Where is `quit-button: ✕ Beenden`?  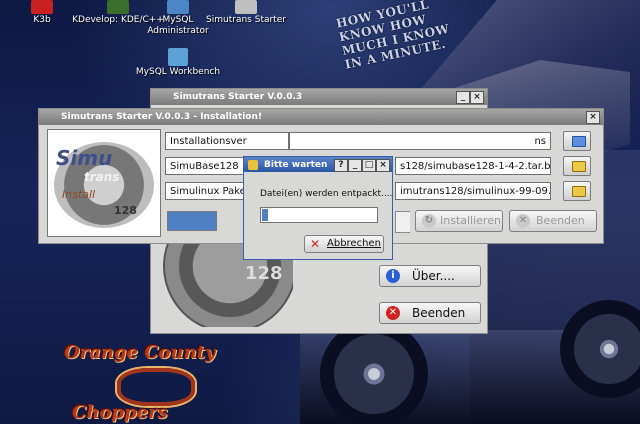 quit-button: ✕ Beenden is located at coordinates (430, 313).